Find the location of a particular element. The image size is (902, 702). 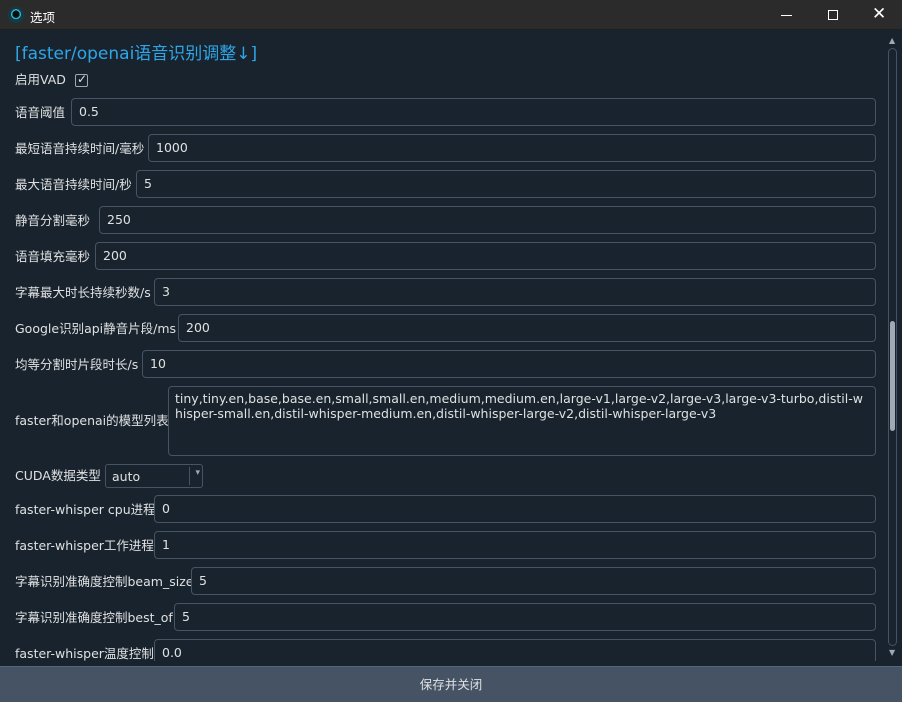

minimize-icon is located at coordinates (786, 15).